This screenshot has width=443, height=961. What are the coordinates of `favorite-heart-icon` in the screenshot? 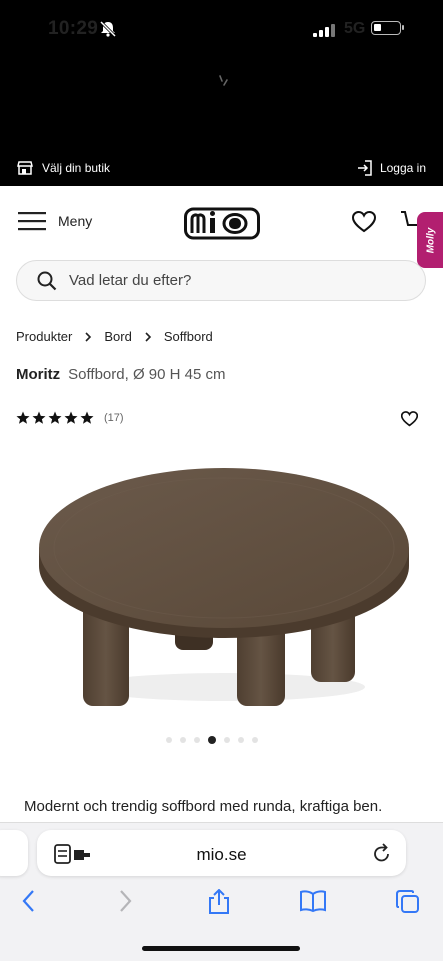 It's located at (409, 419).